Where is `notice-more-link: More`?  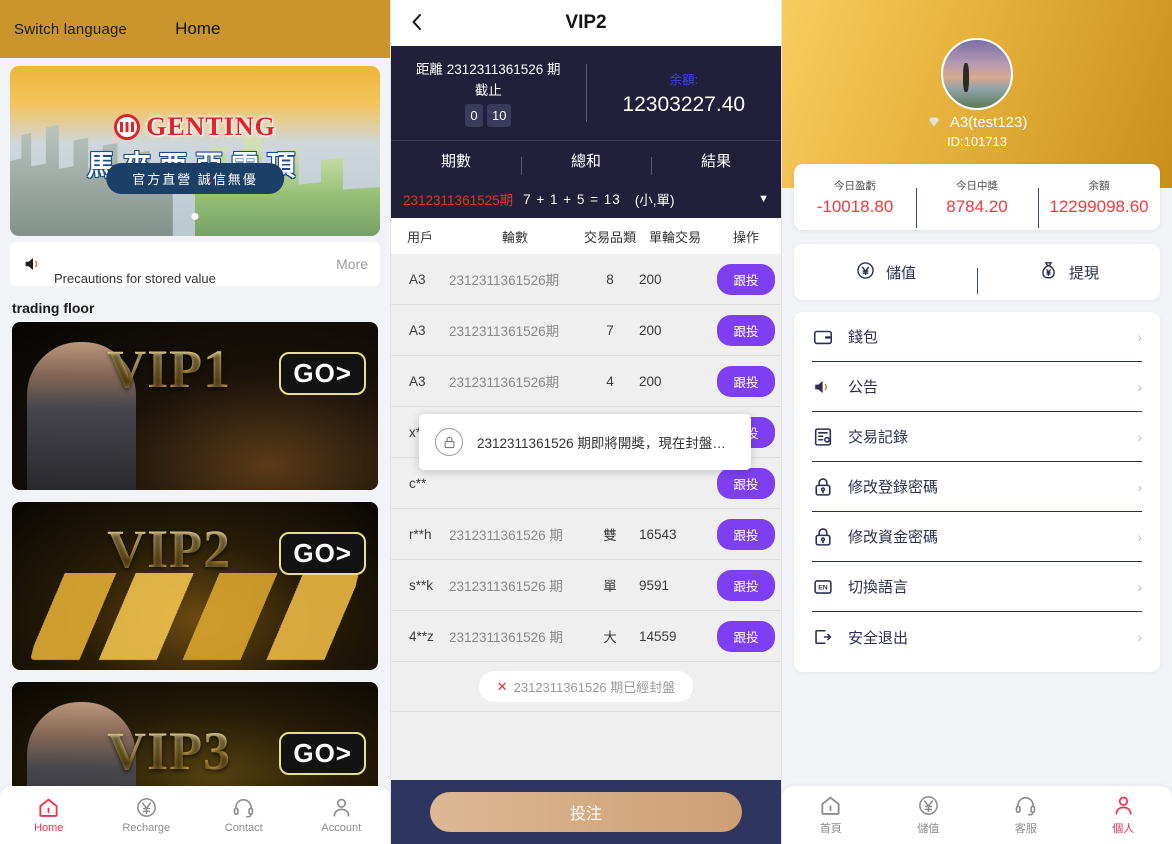 notice-more-link: More is located at coordinates (352, 264).